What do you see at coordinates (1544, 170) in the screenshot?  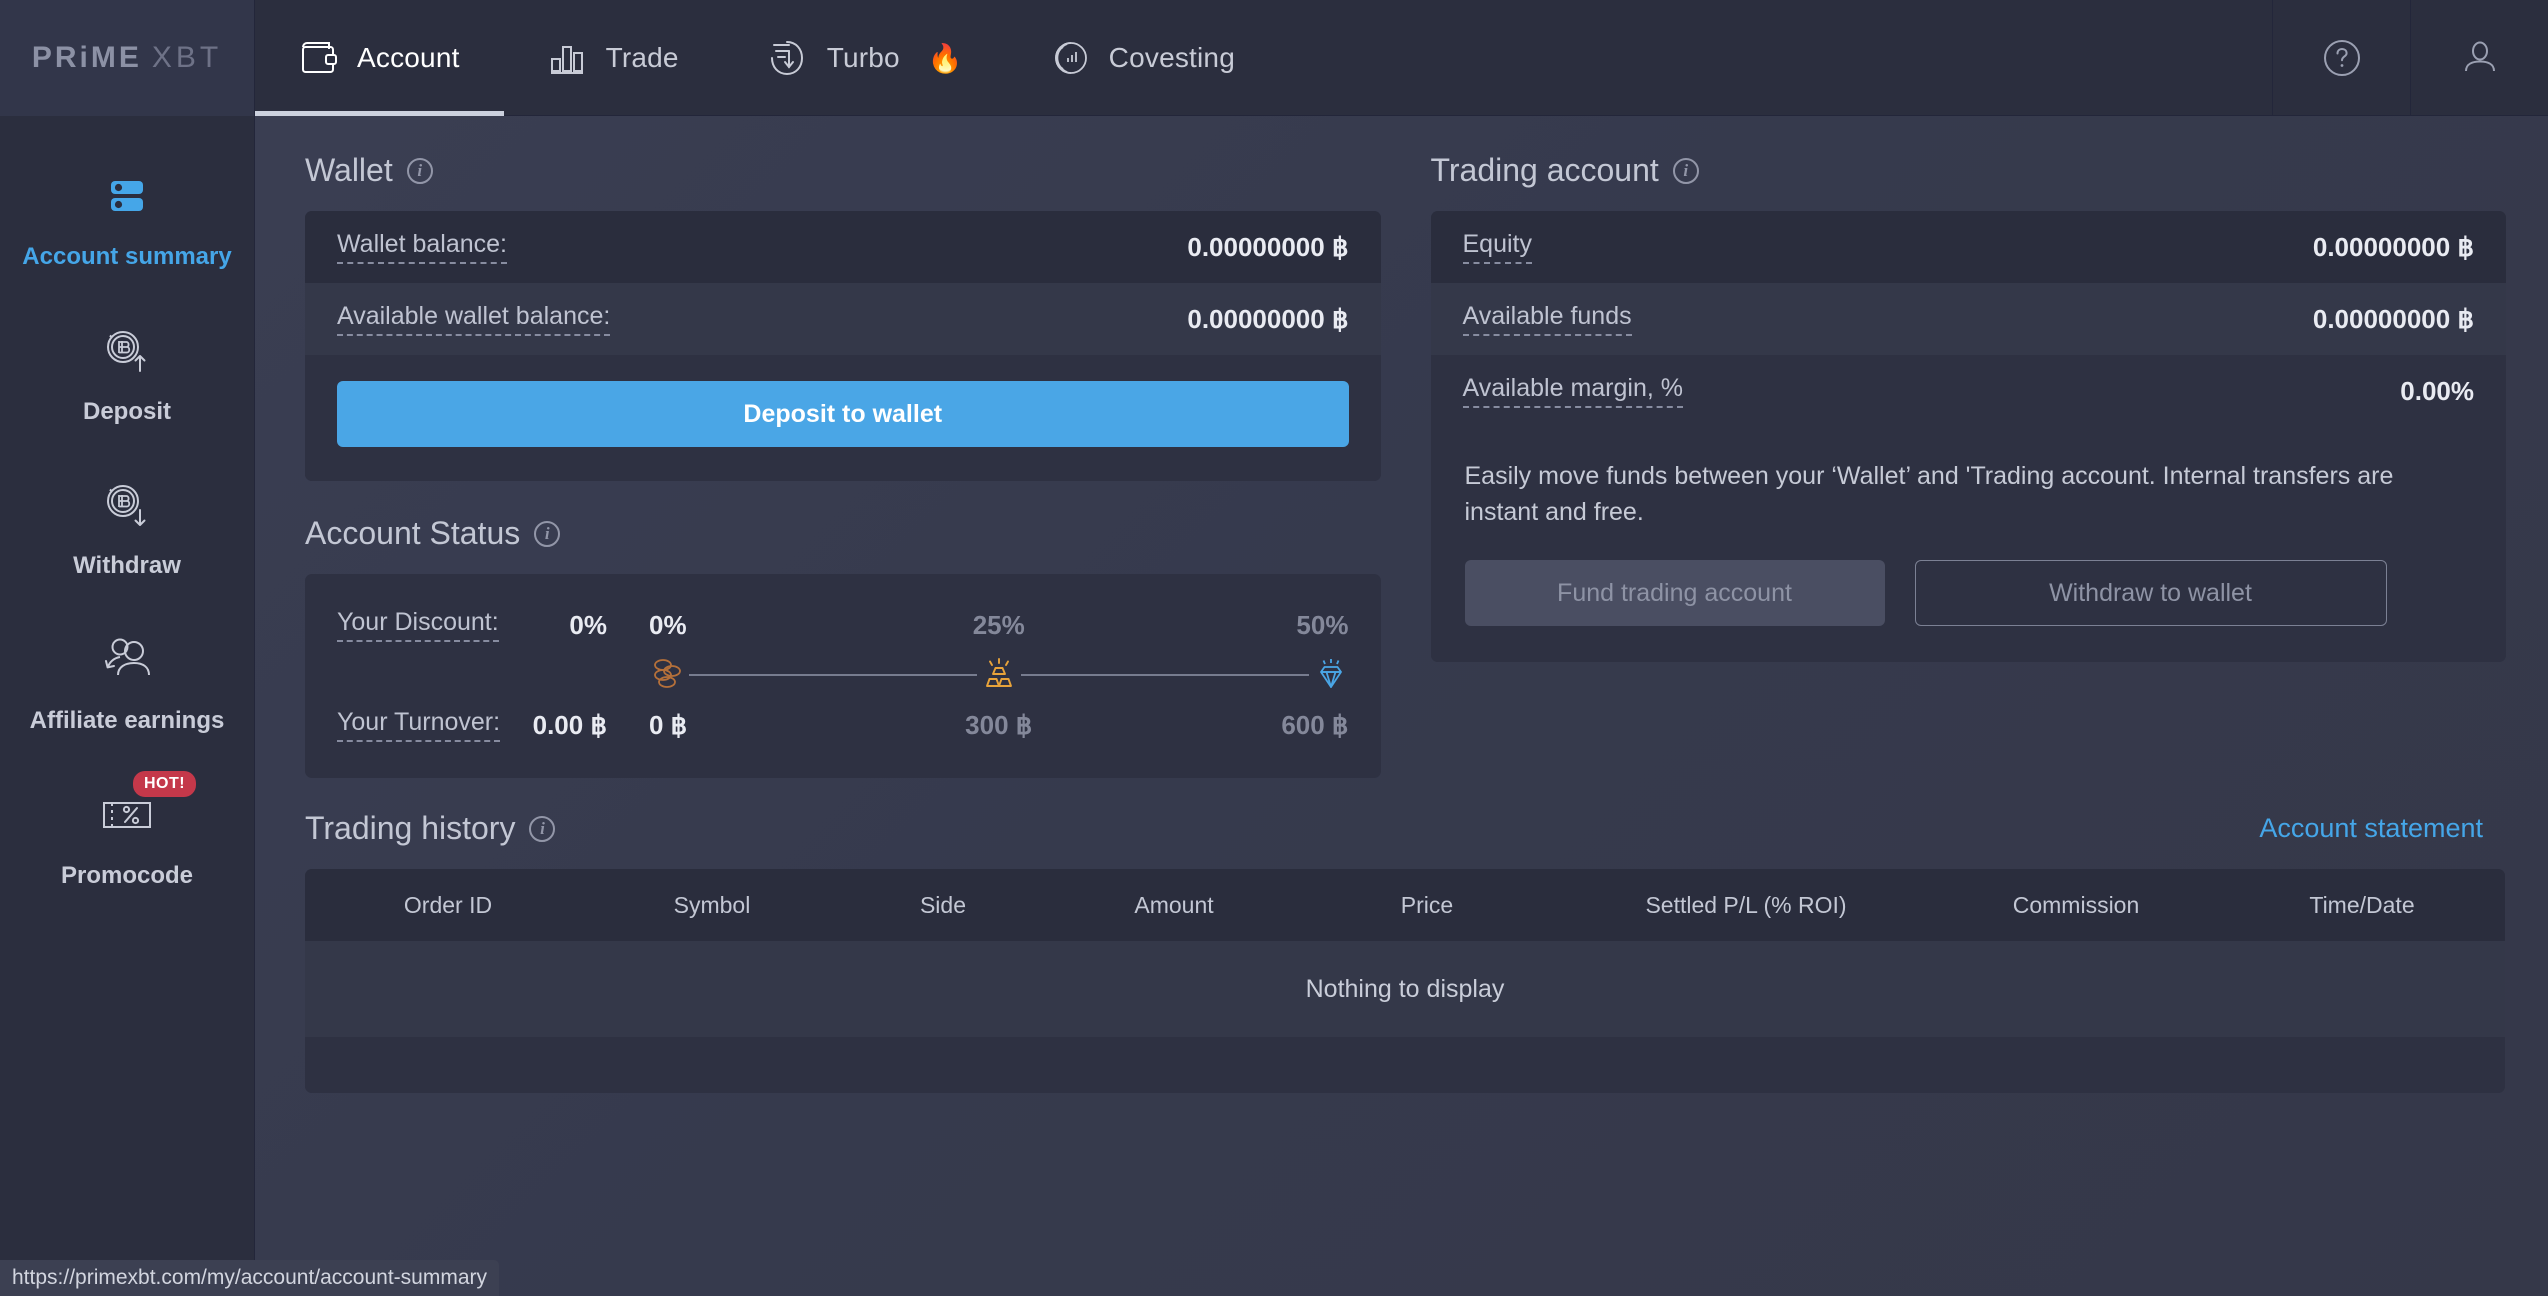 I see `trading-account-title: Trading account` at bounding box center [1544, 170].